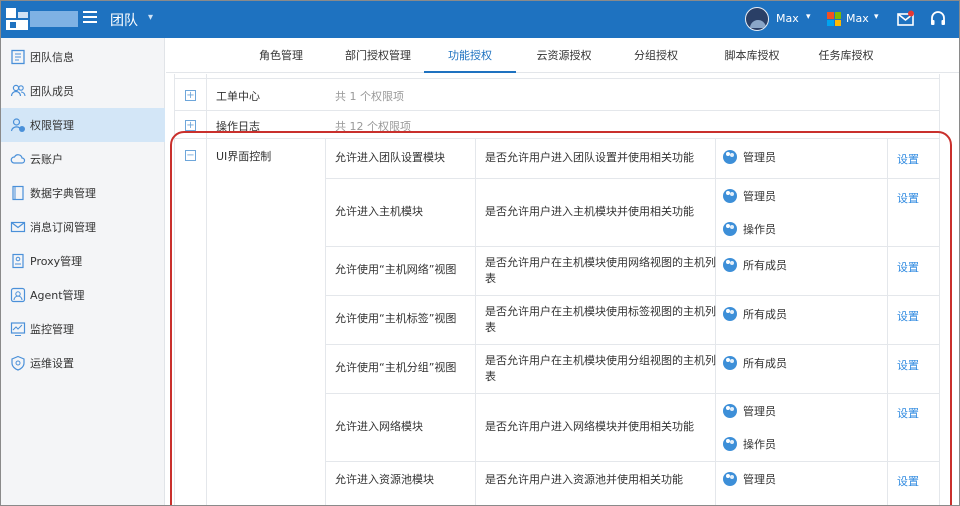 This screenshot has height=506, width=960. Describe the element at coordinates (18, 329) in the screenshot. I see `monitor-icon` at that location.